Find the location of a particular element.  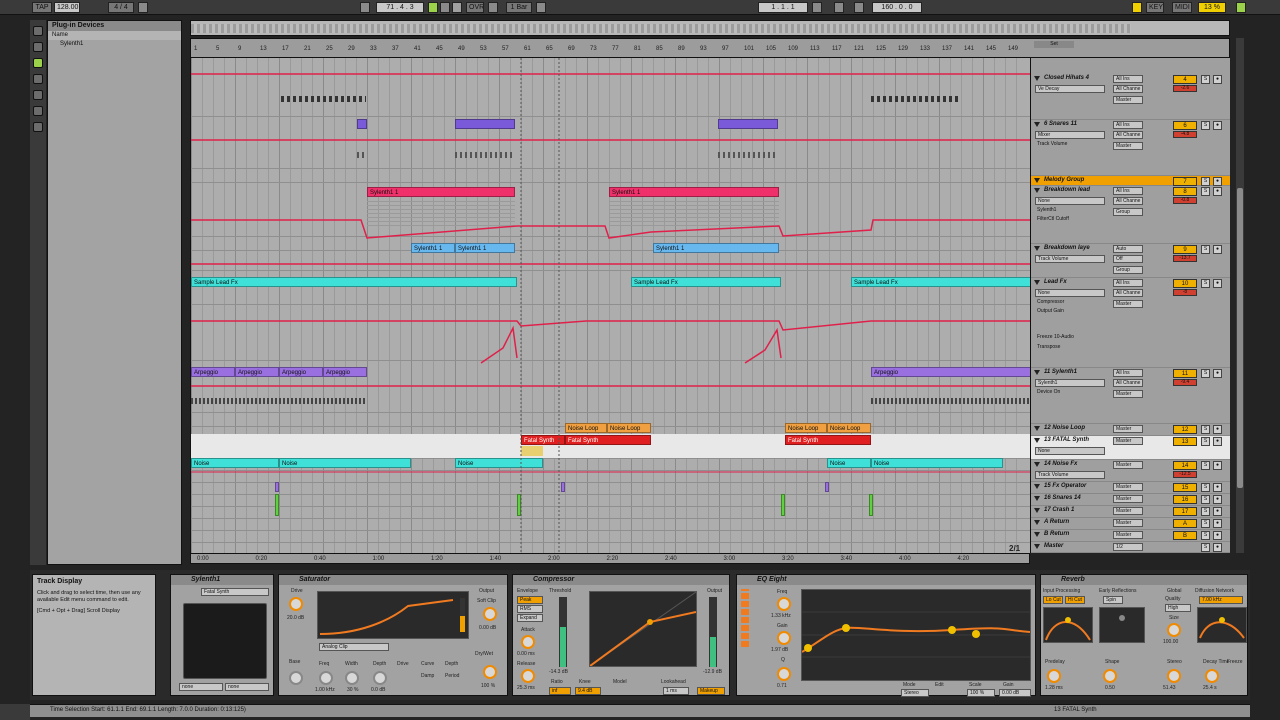

devices-browser-icon is located at coordinates (38, 47).